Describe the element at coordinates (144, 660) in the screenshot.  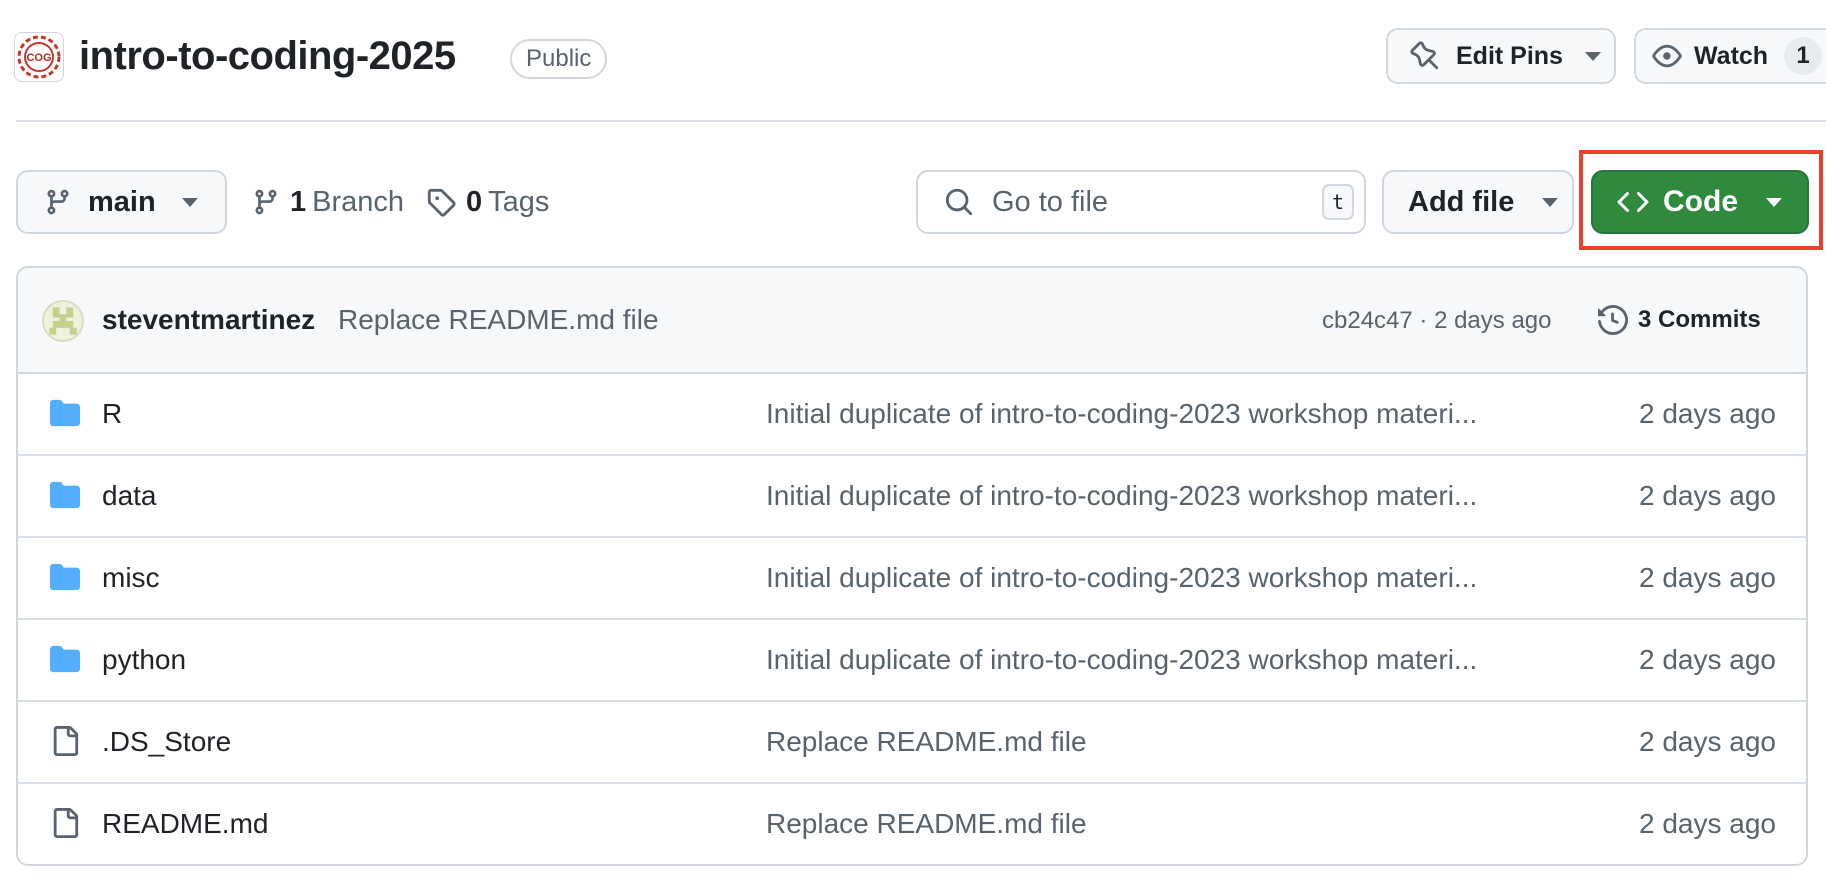
I see `file-name: python` at that location.